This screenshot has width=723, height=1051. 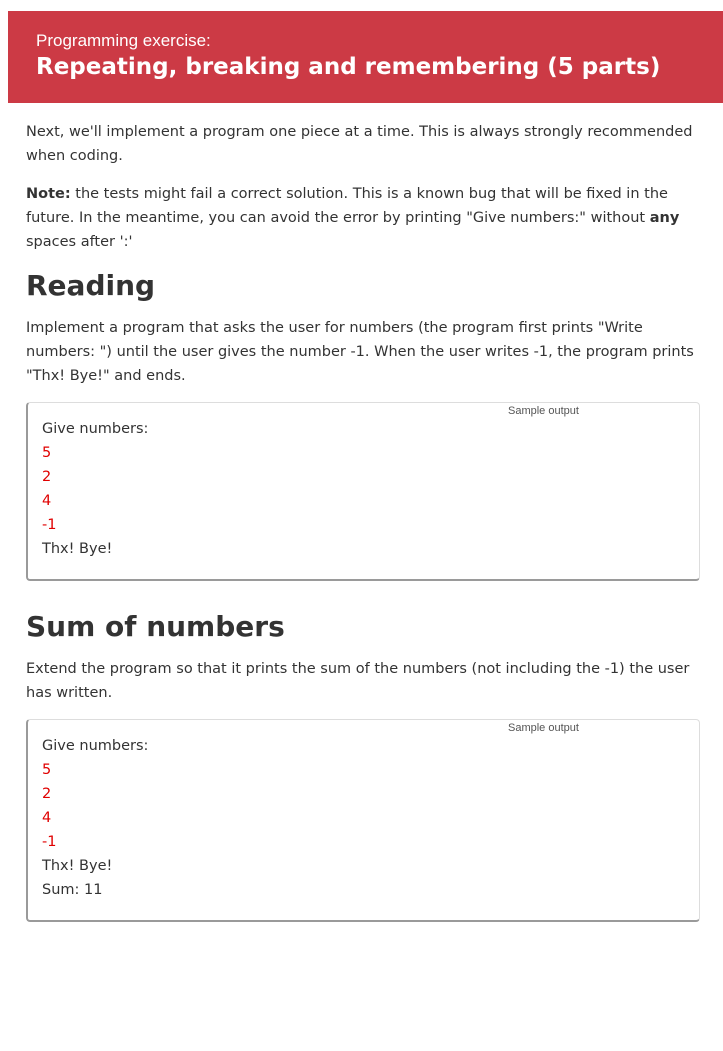 I want to click on sample-output-lines: Give numbers: 5 2 4 -1 Thx! Bye!, so click(x=370, y=489).